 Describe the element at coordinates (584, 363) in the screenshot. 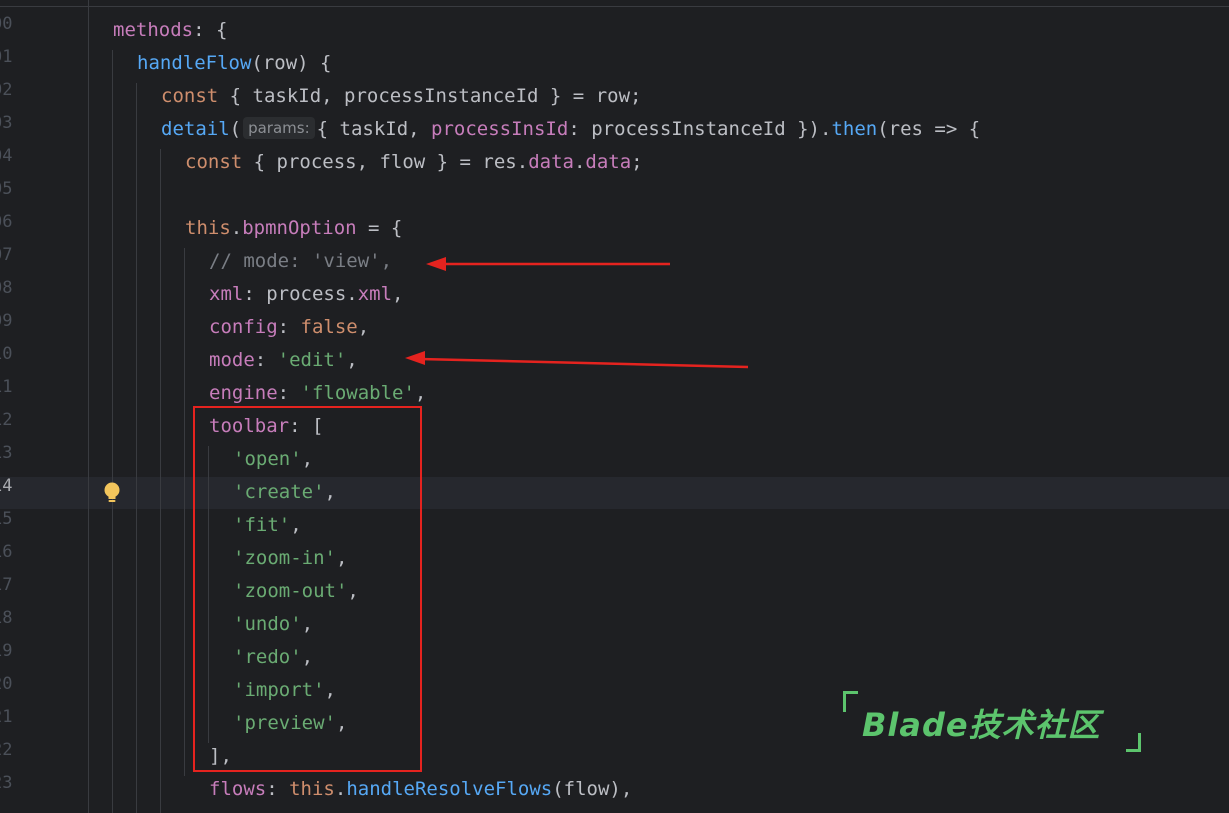

I see `arrow-line-edit` at that location.